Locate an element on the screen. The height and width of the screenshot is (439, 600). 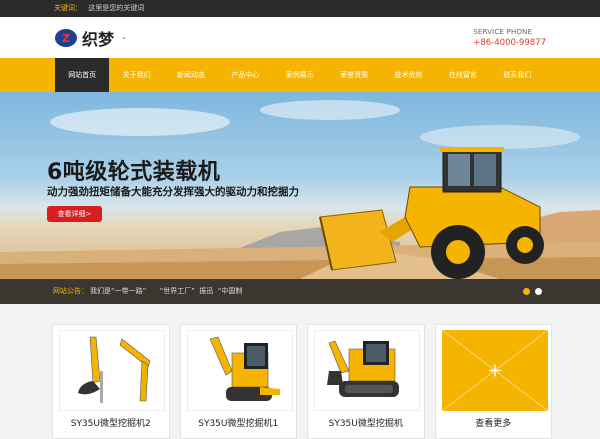
keyword-text: 这里是您的关键词 is located at coordinates (116, 8).